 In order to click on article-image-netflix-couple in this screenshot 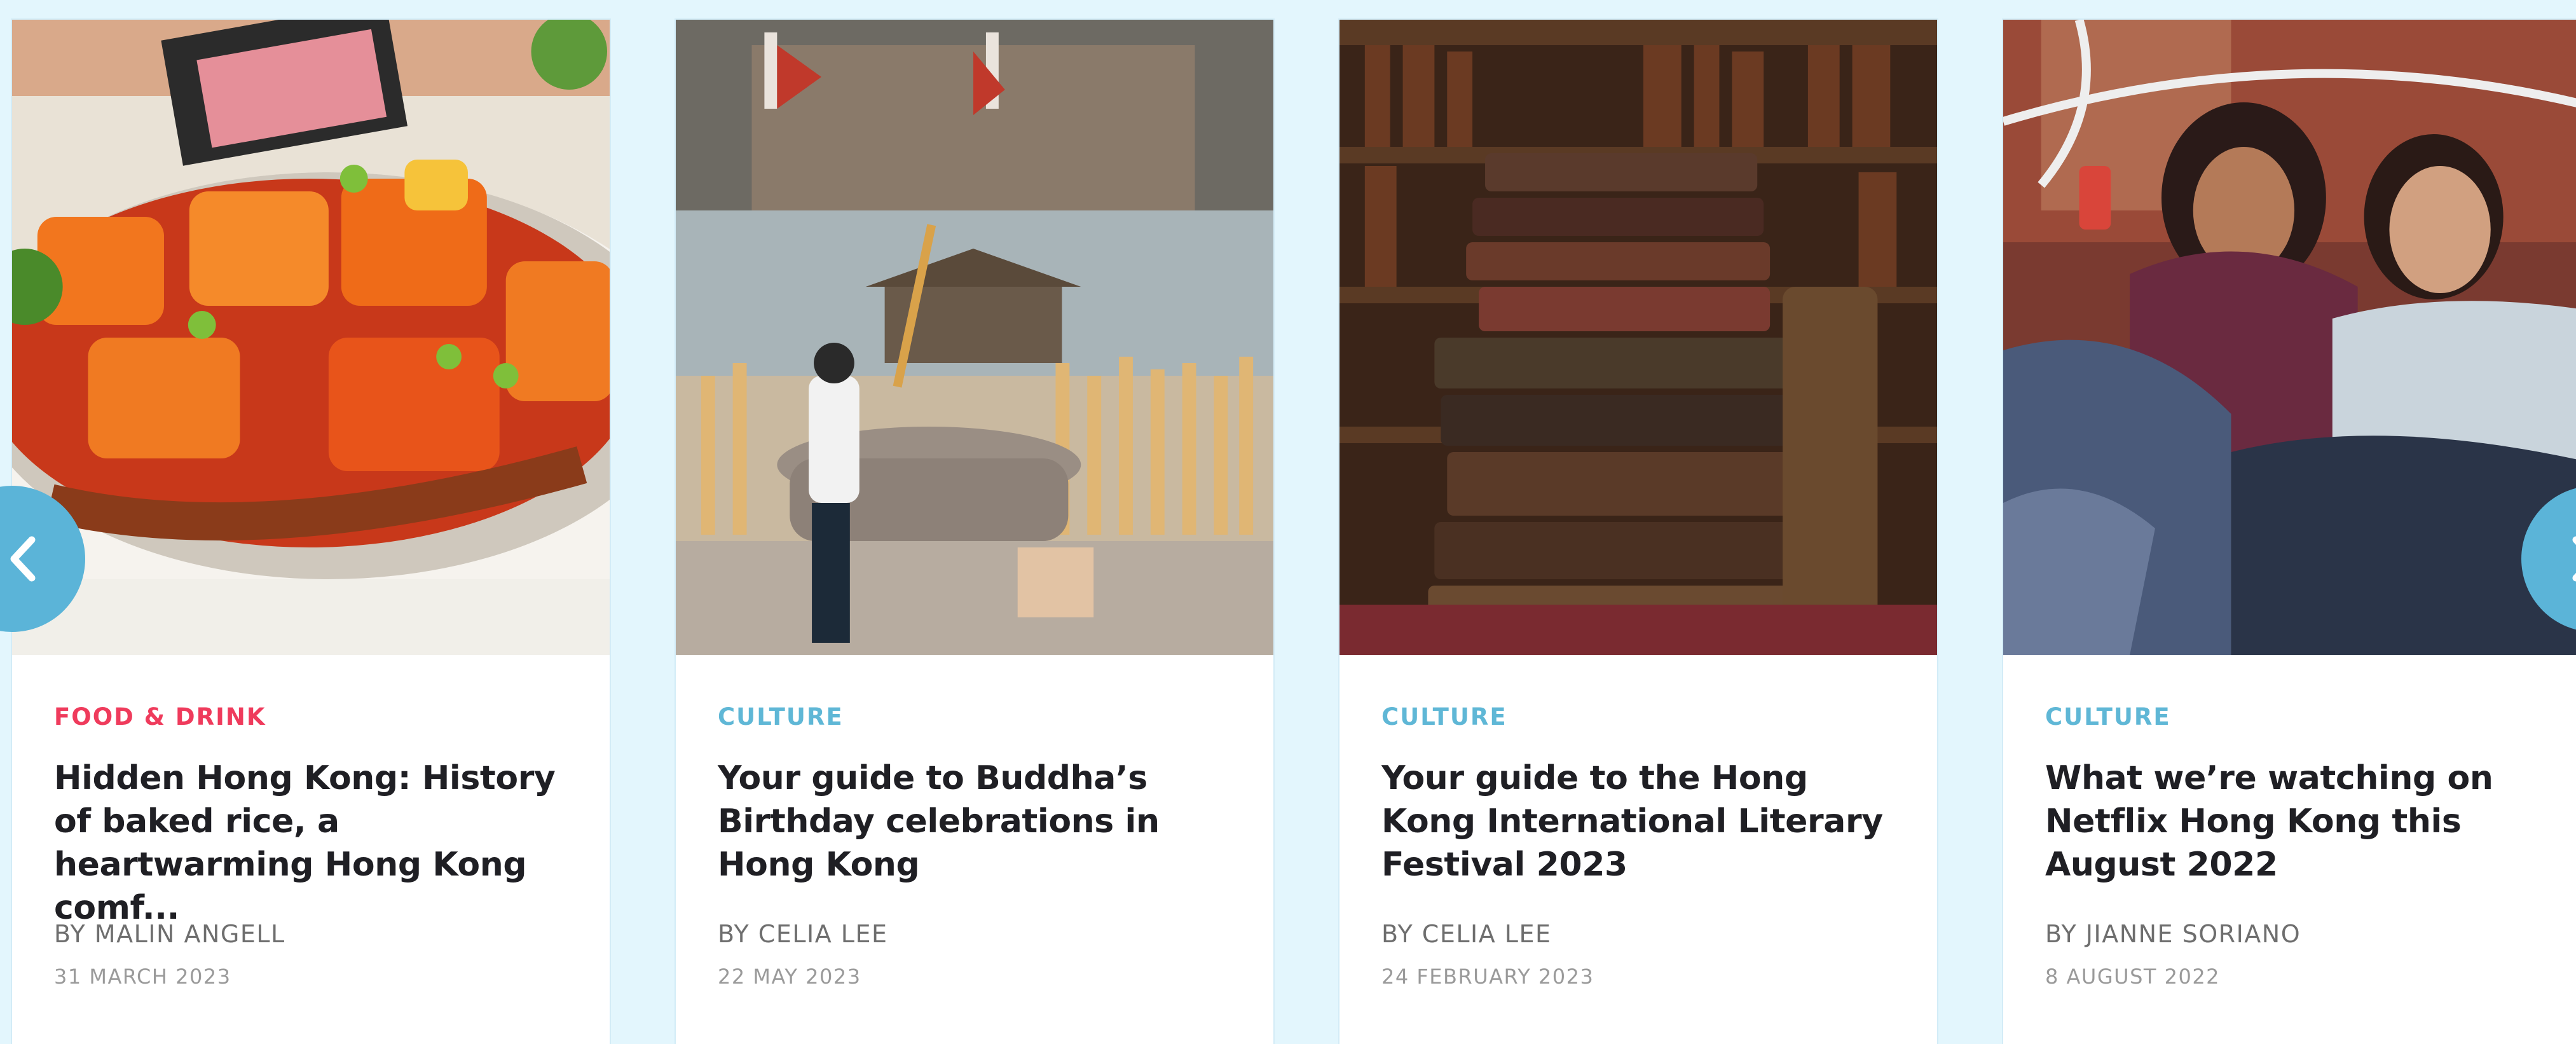, I will do `click(2289, 338)`.